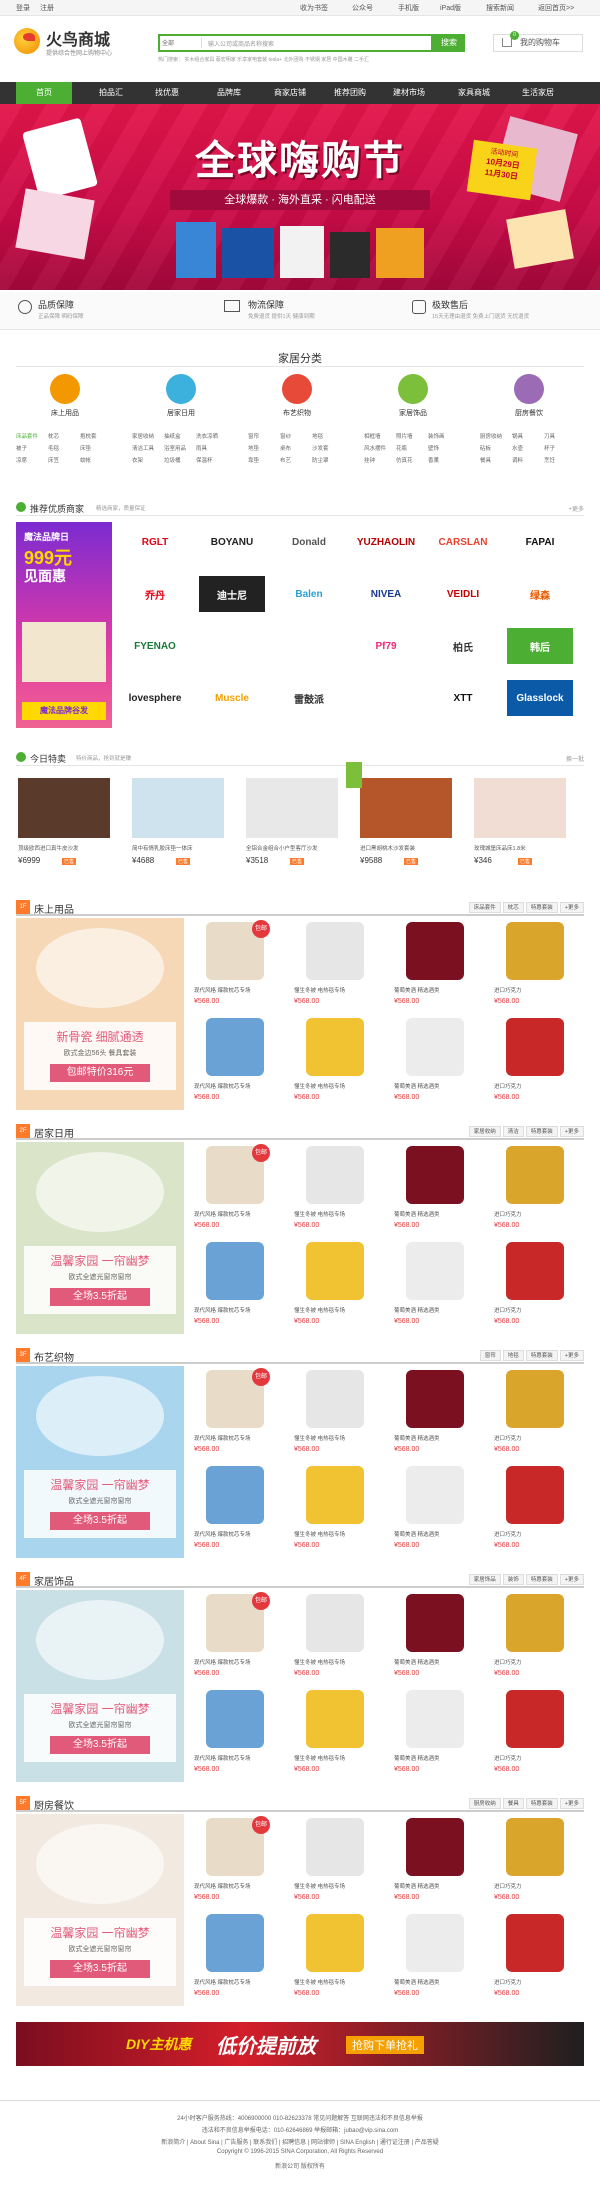  What do you see at coordinates (53, 460) in the screenshot?
I see `category-link: 床笠` at bounding box center [53, 460].